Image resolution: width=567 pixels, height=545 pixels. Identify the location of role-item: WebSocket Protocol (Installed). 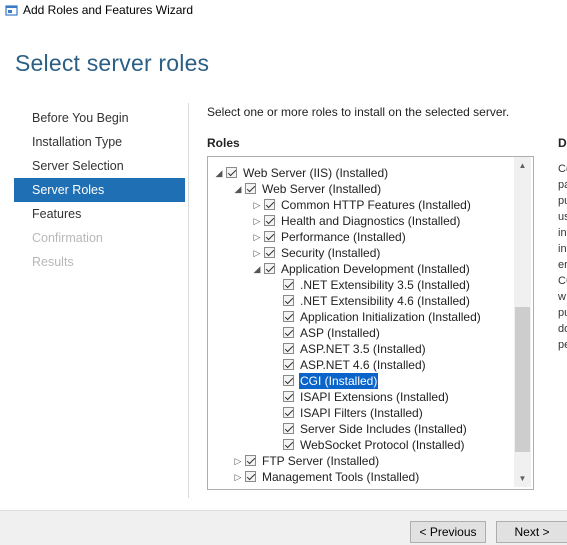
(360, 445).